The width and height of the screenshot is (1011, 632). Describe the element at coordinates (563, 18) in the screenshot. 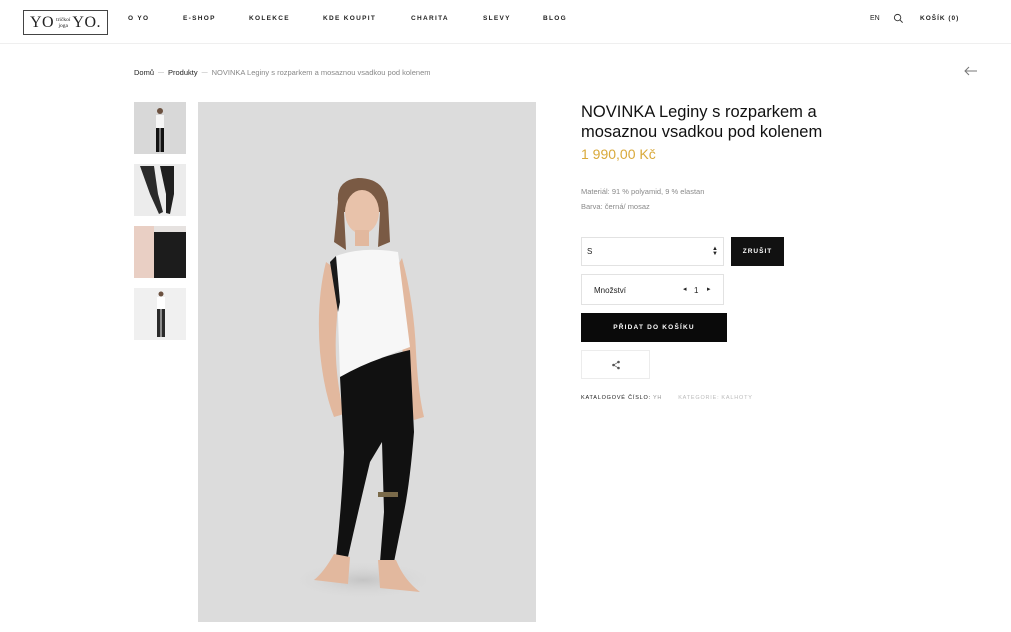

I see `nav-item-blog: BLOG` at that location.